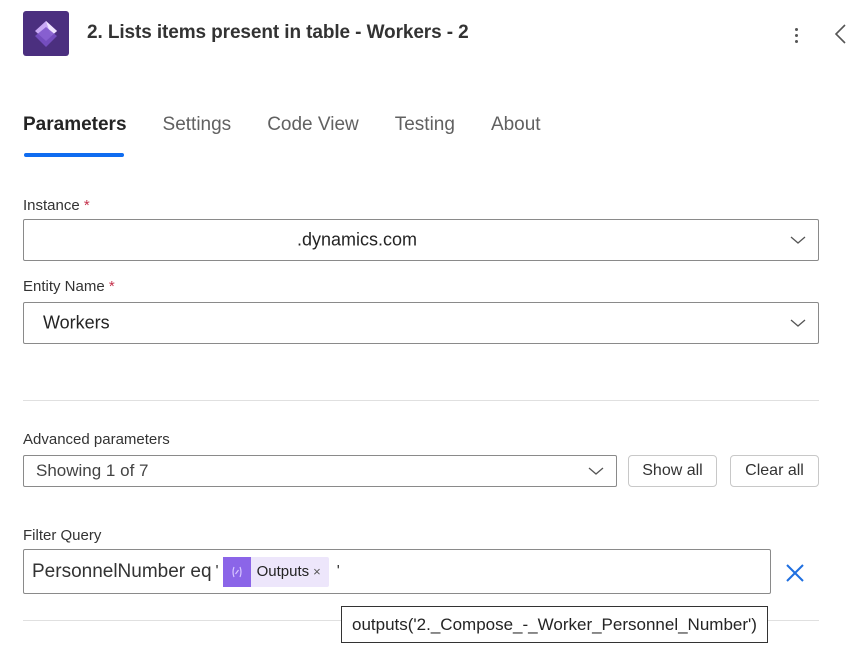  I want to click on connector-icon, so click(46, 33).